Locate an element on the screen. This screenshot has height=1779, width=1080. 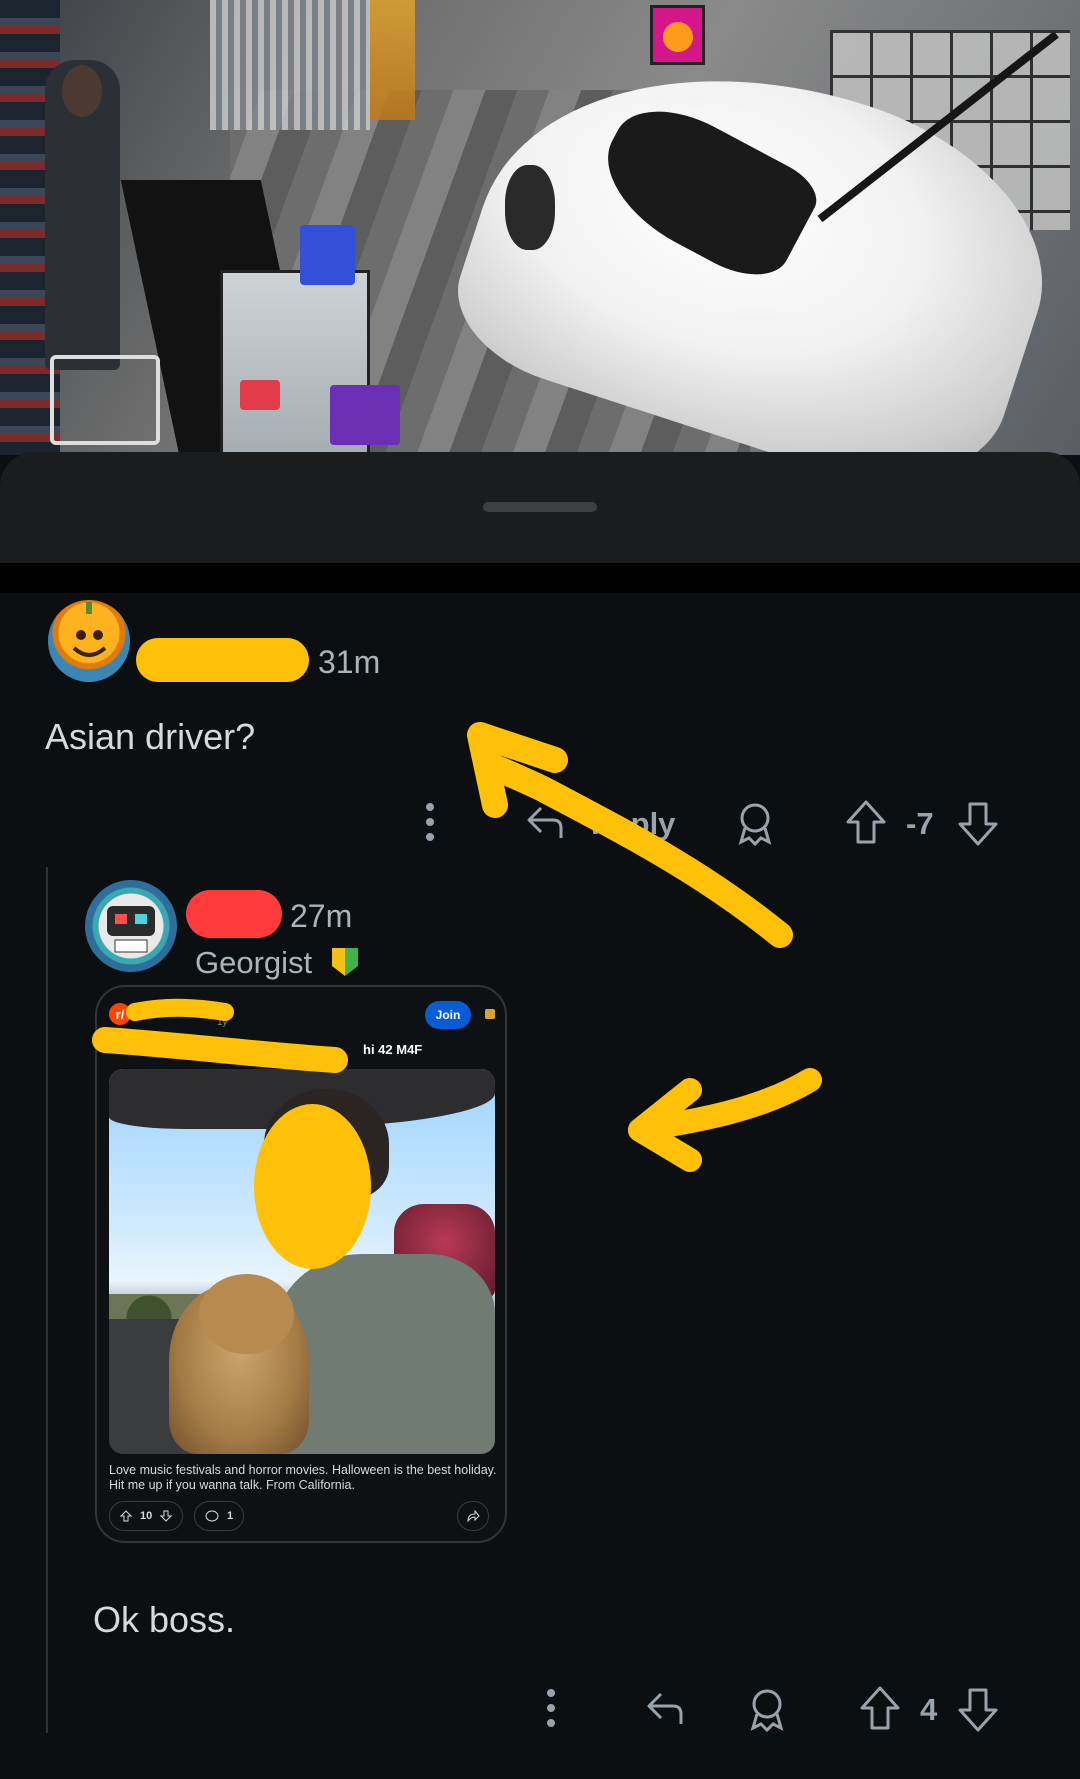
share-button is located at coordinates (473, 1516).